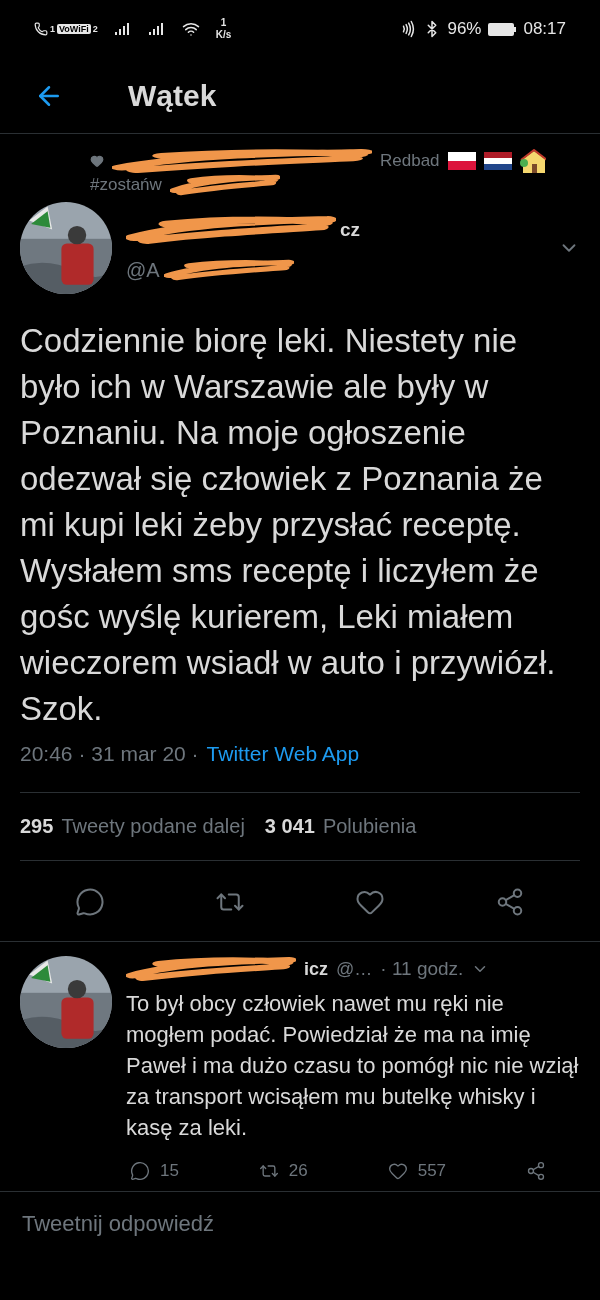 This screenshot has width=600, height=1300. I want to click on author-name: icz, so click(316, 969).